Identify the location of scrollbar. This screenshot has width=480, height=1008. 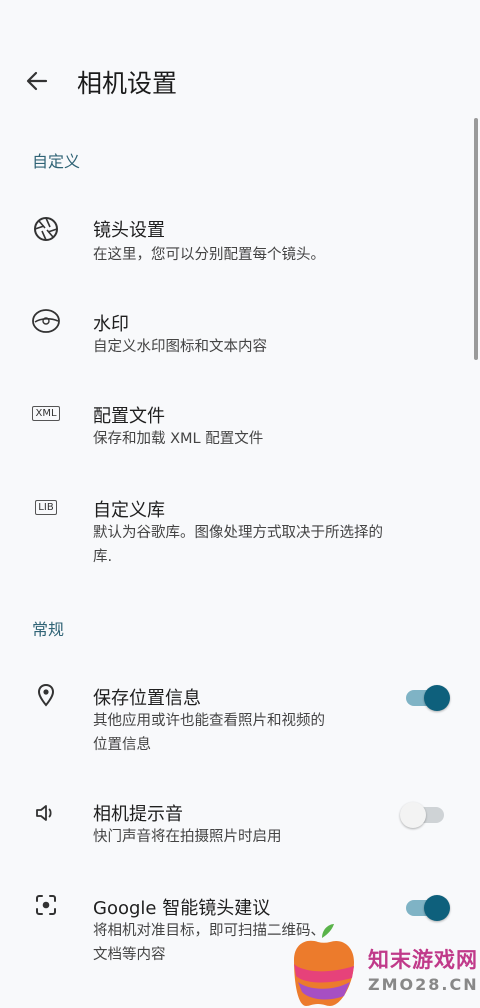
(476, 239).